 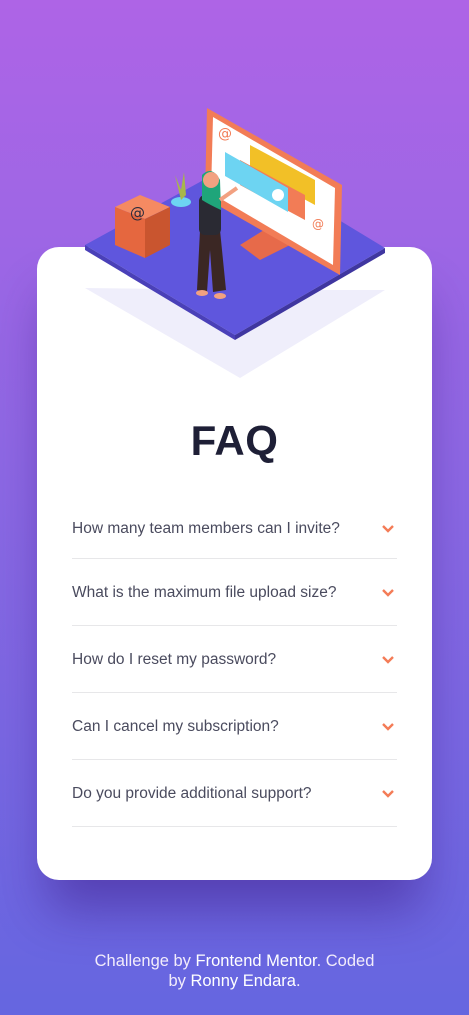 I want to click on faq-item: Do you provide additional support?, so click(x=234, y=793).